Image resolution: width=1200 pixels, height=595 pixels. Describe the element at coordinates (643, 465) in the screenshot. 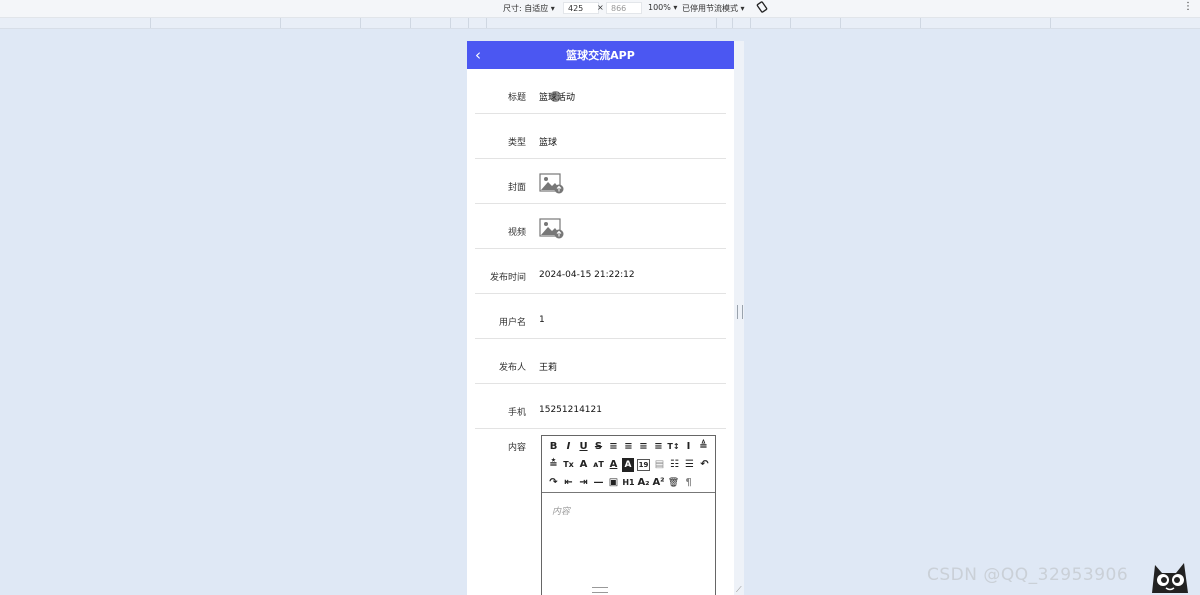

I see `insert-date-icon: 19` at that location.